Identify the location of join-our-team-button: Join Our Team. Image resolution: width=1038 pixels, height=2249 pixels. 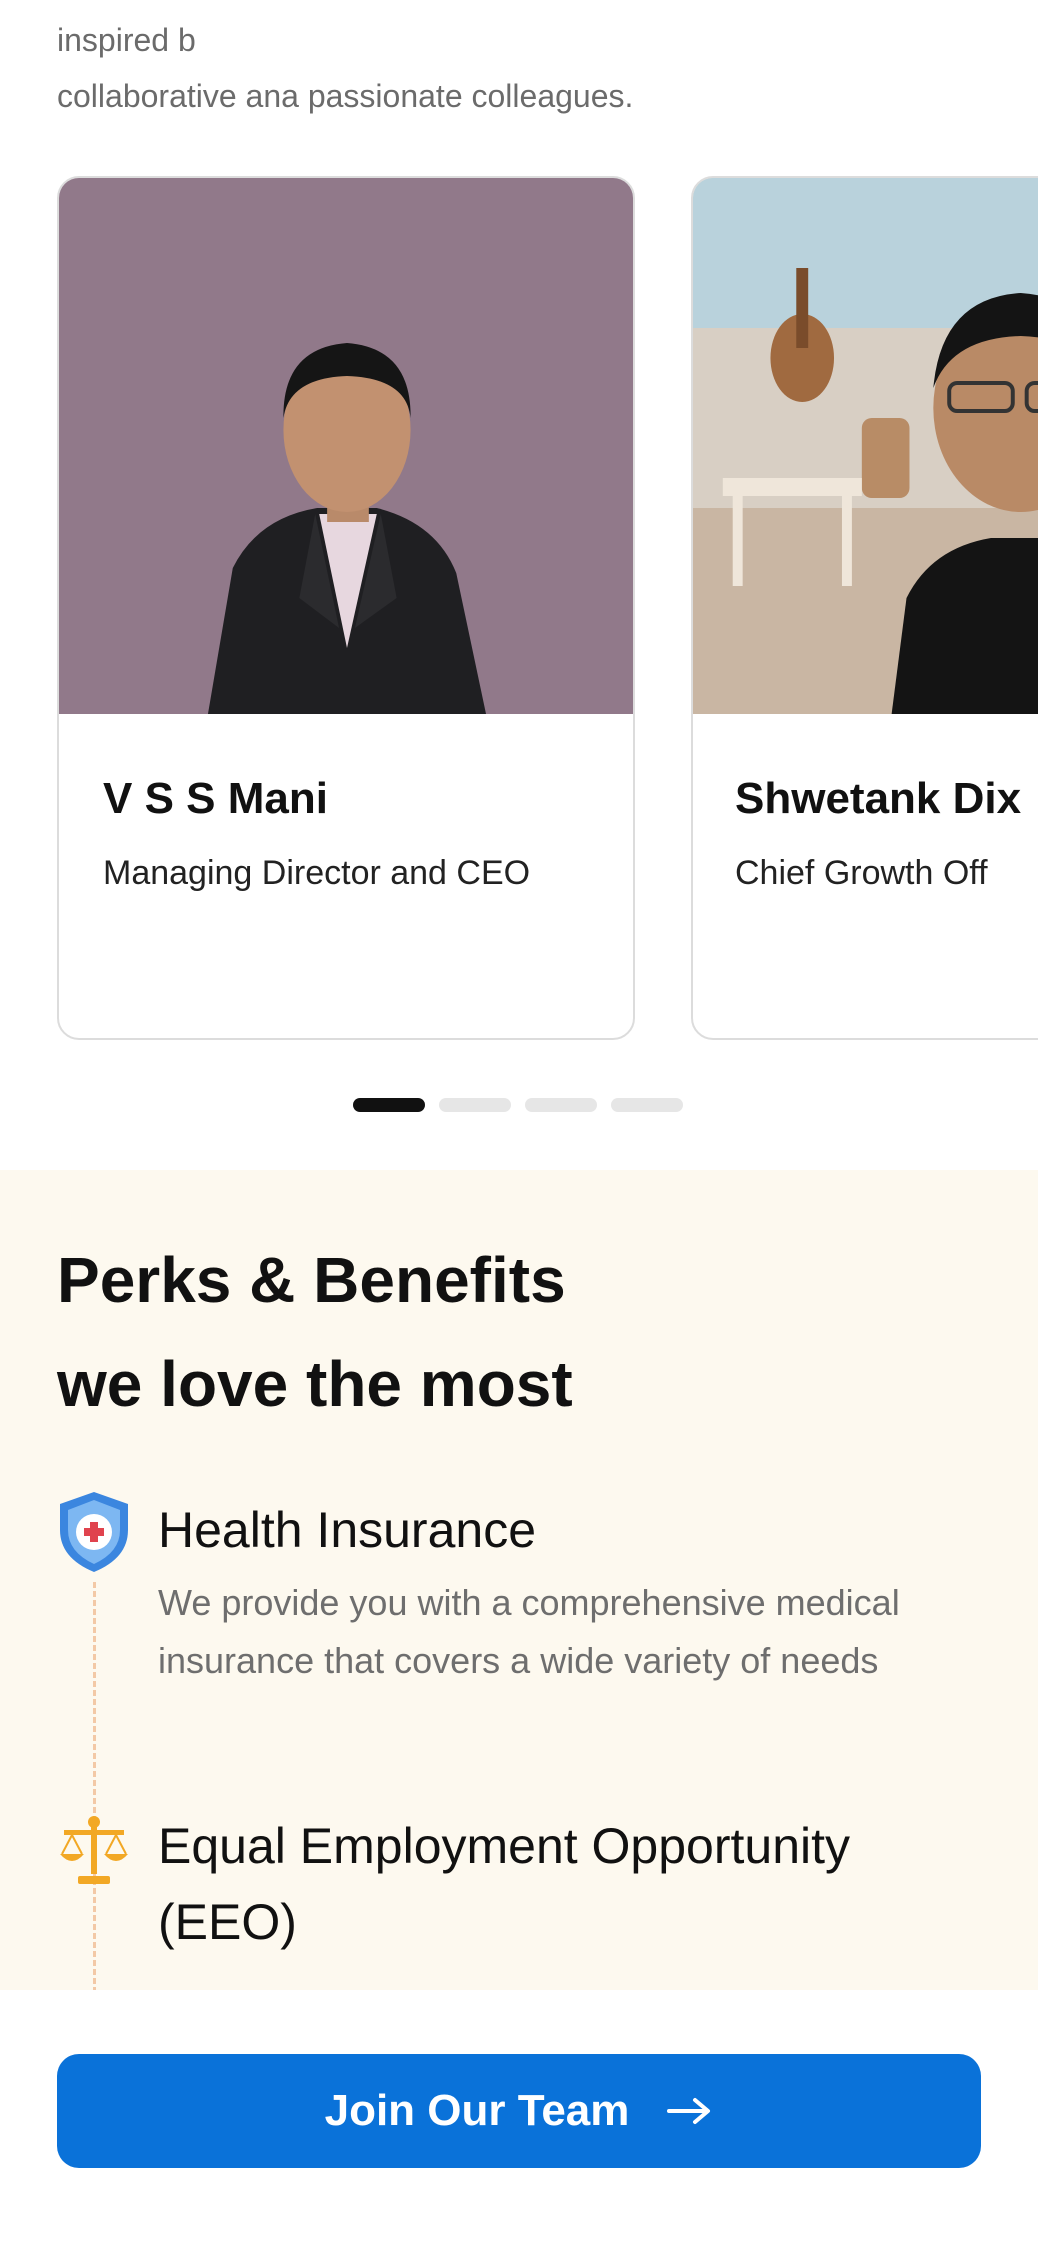
(519, 2111).